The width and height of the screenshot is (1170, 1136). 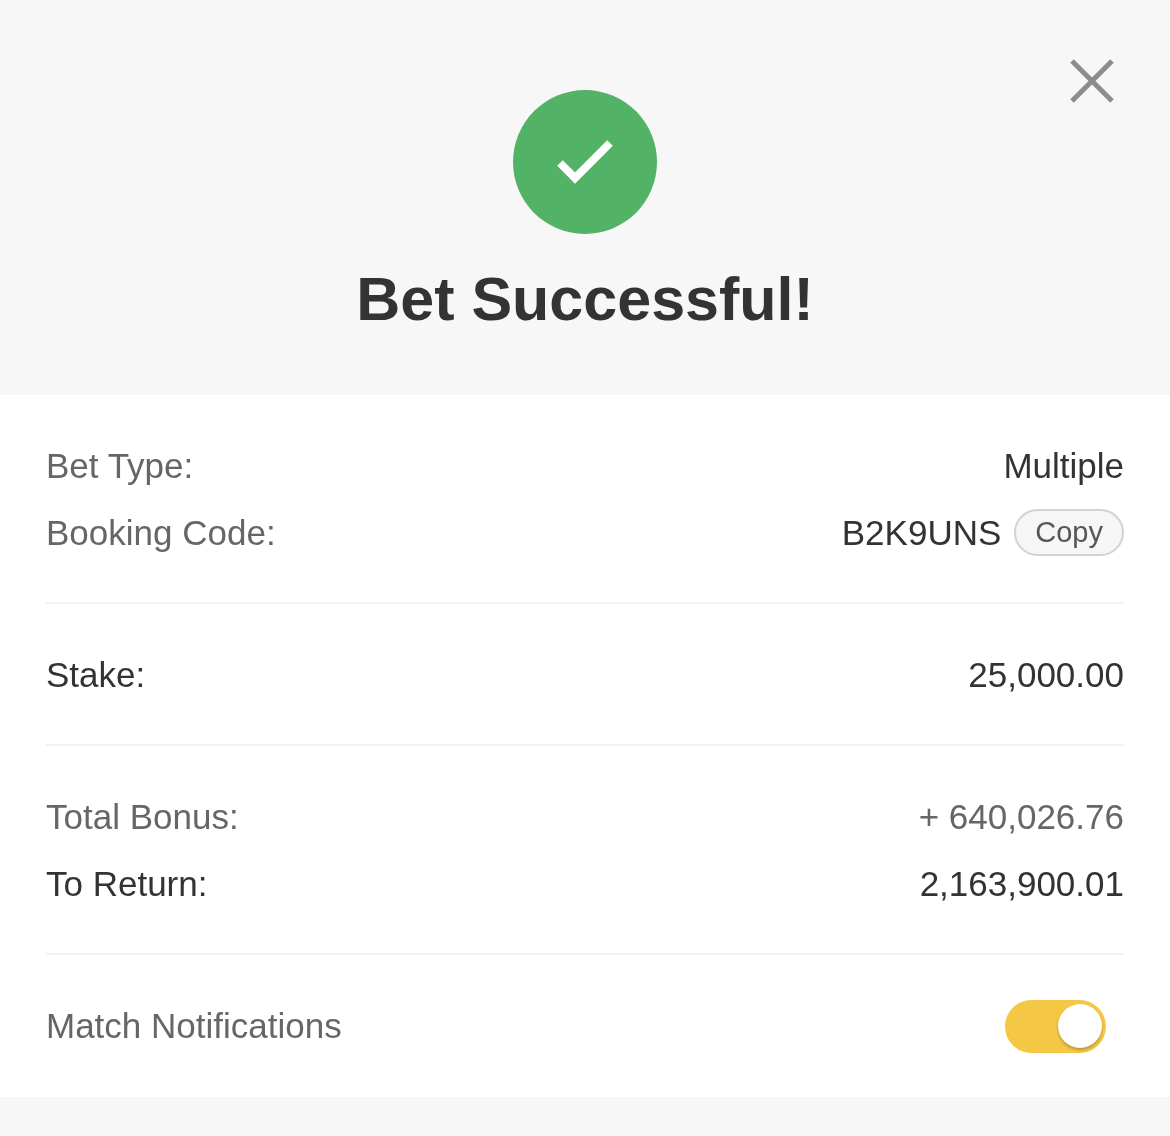 What do you see at coordinates (127, 883) in the screenshot?
I see `detail-label: To Return:` at bounding box center [127, 883].